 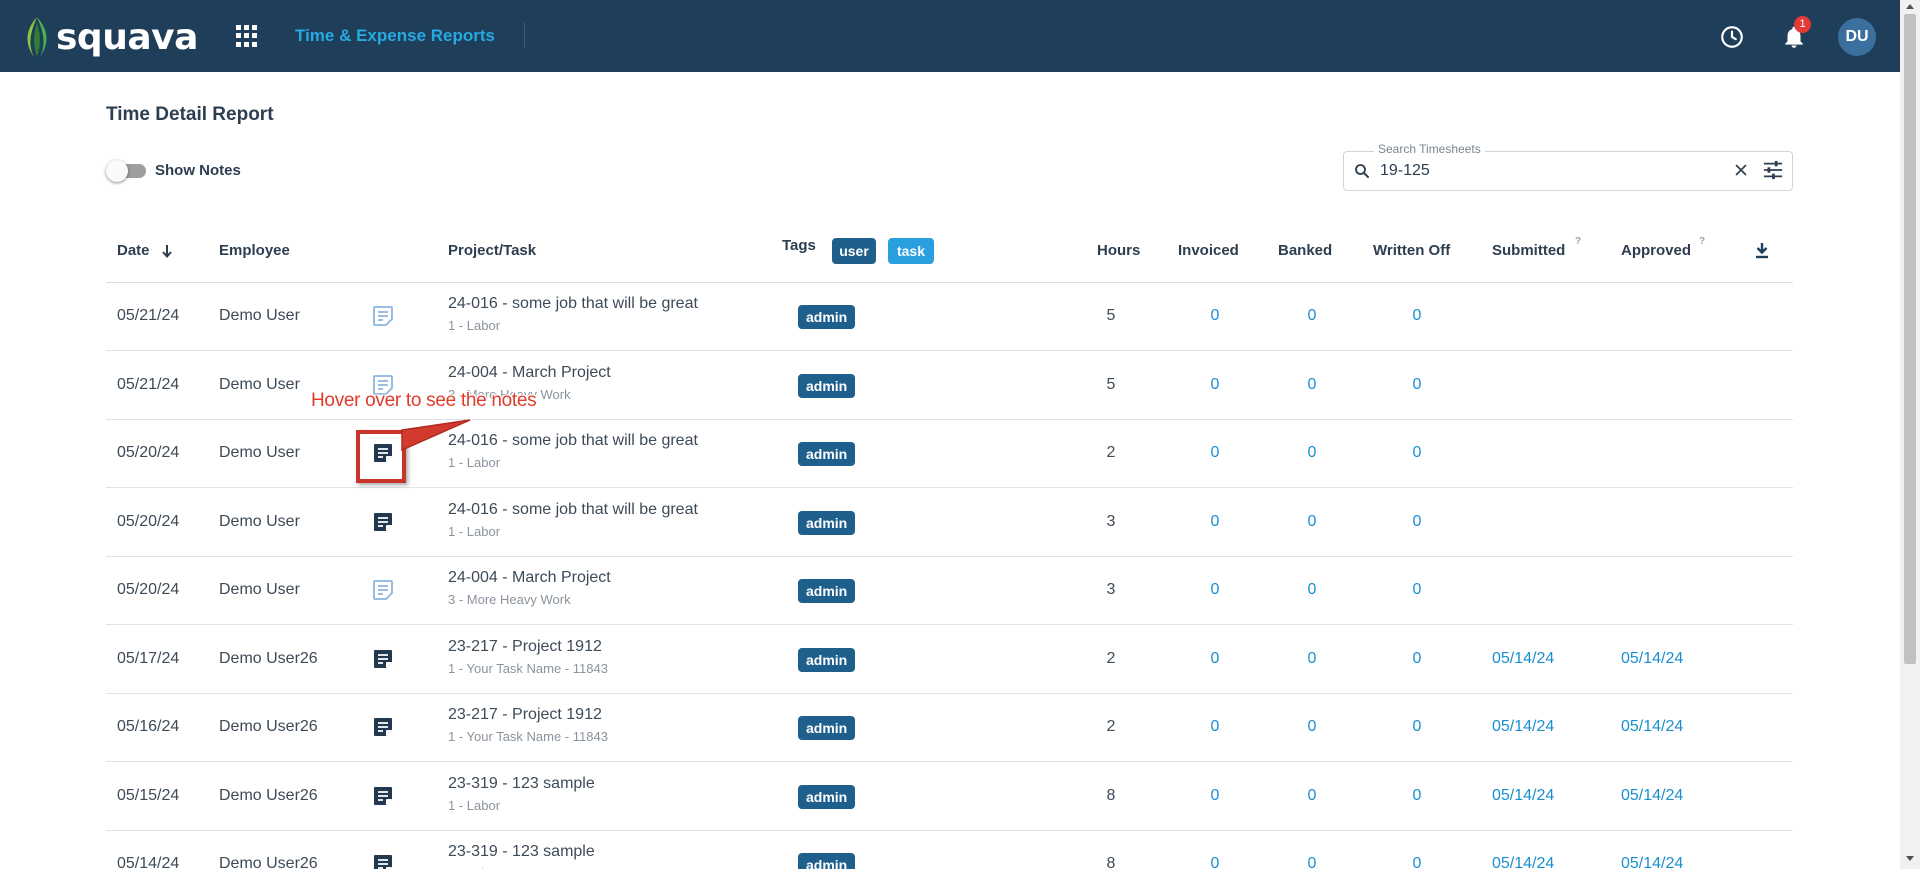 What do you see at coordinates (254, 250) in the screenshot?
I see `column-header-employee: Employee` at bounding box center [254, 250].